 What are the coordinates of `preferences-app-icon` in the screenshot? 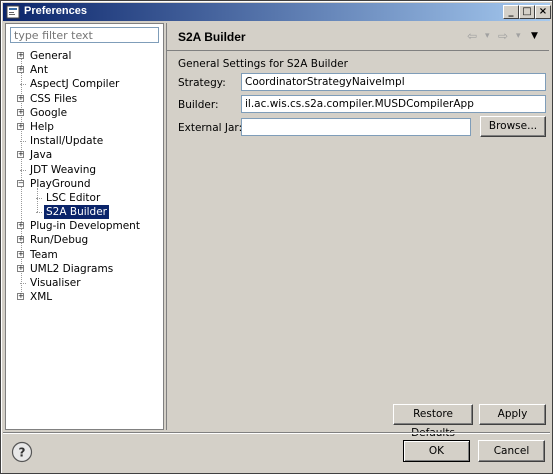 It's located at (13, 12).